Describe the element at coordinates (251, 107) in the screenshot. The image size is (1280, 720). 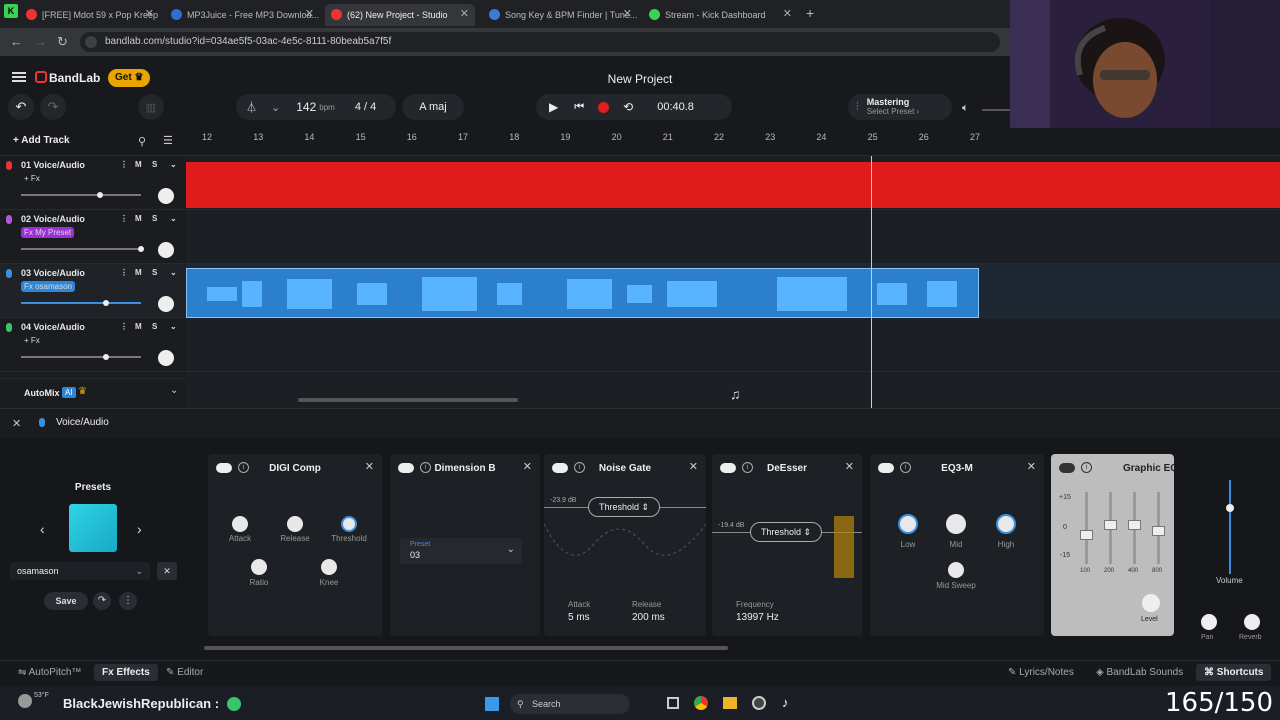
I see `metronome-icon: ⏃` at that location.